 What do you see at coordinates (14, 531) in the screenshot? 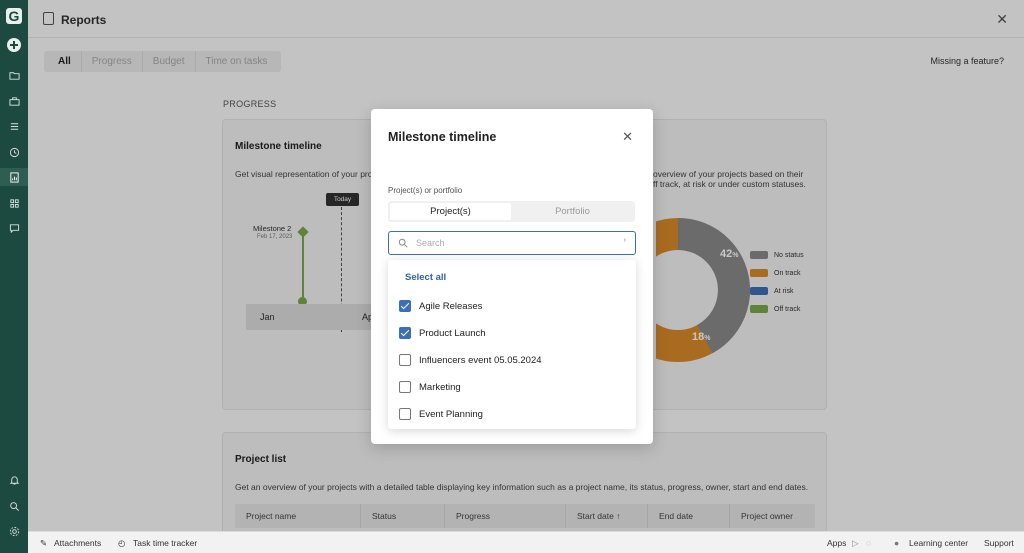
I see `settings-gear-icon` at bounding box center [14, 531].